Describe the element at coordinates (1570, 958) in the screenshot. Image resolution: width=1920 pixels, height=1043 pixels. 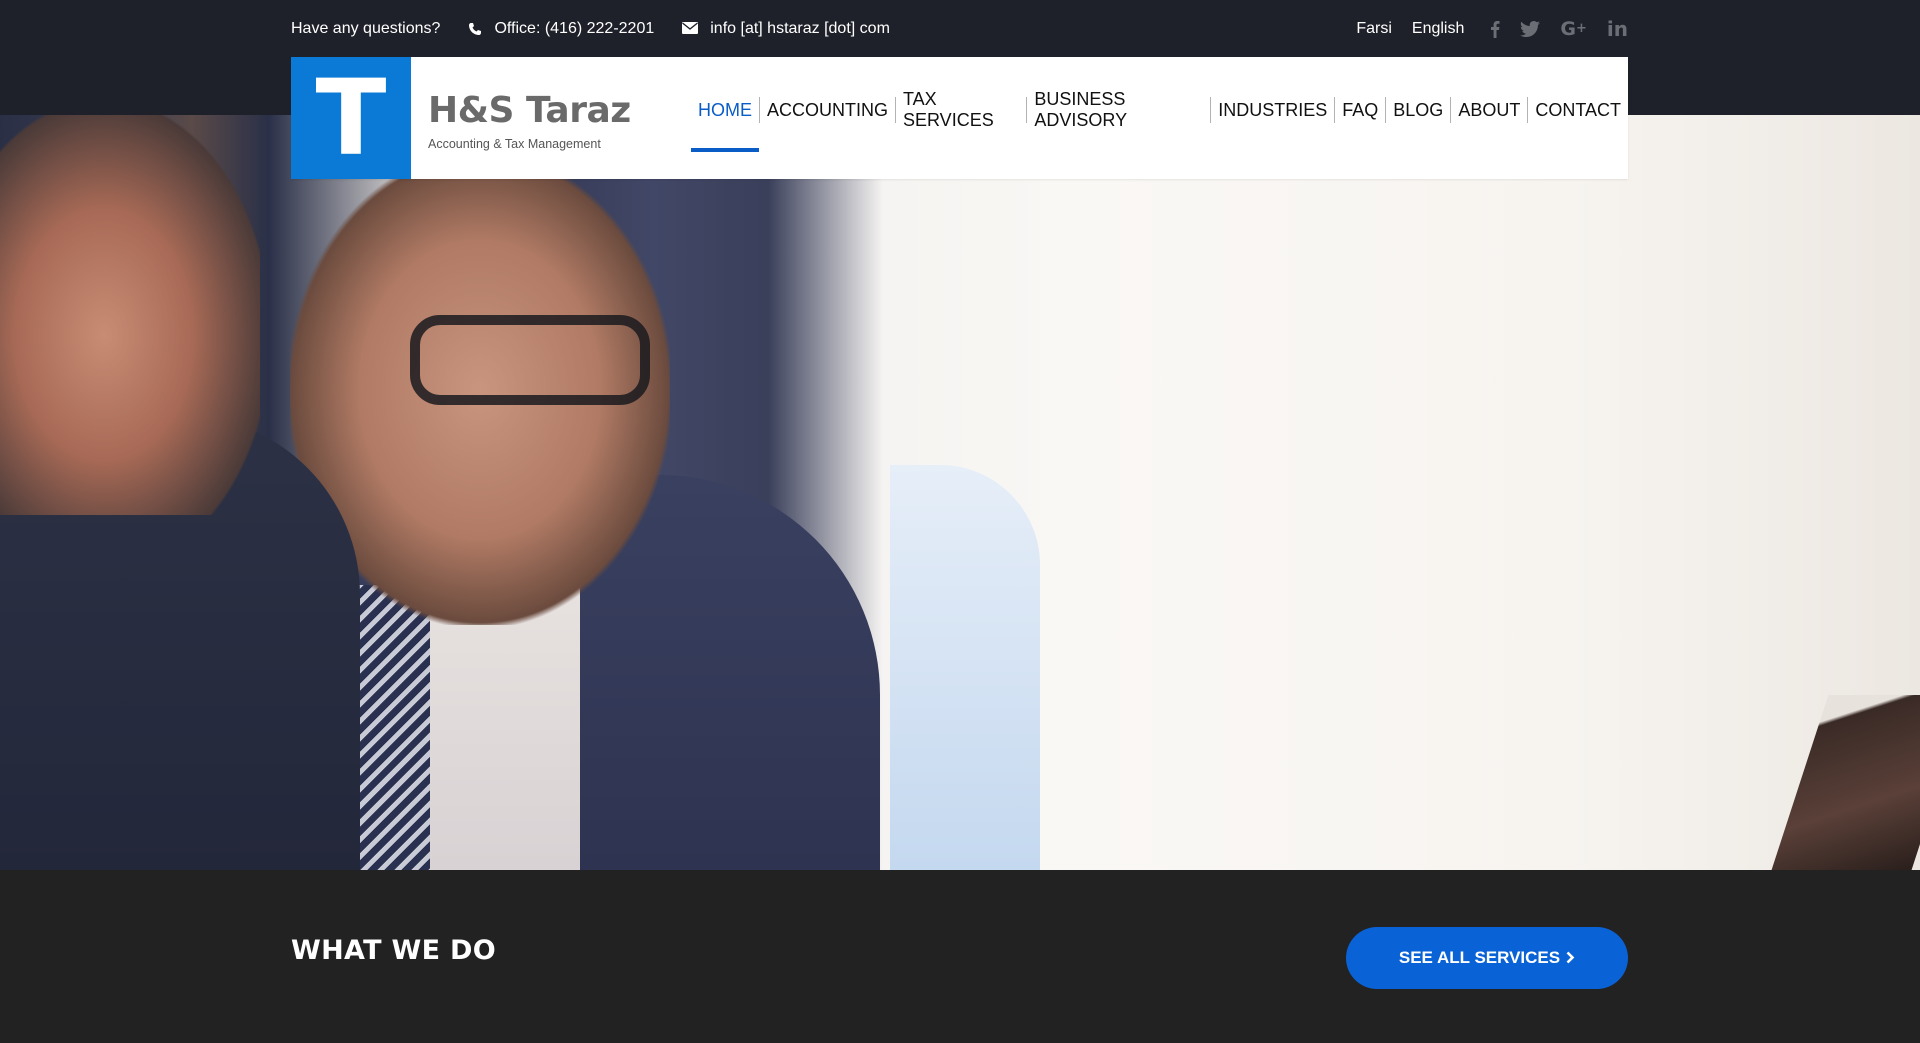
I see `chevron-right-icon` at that location.